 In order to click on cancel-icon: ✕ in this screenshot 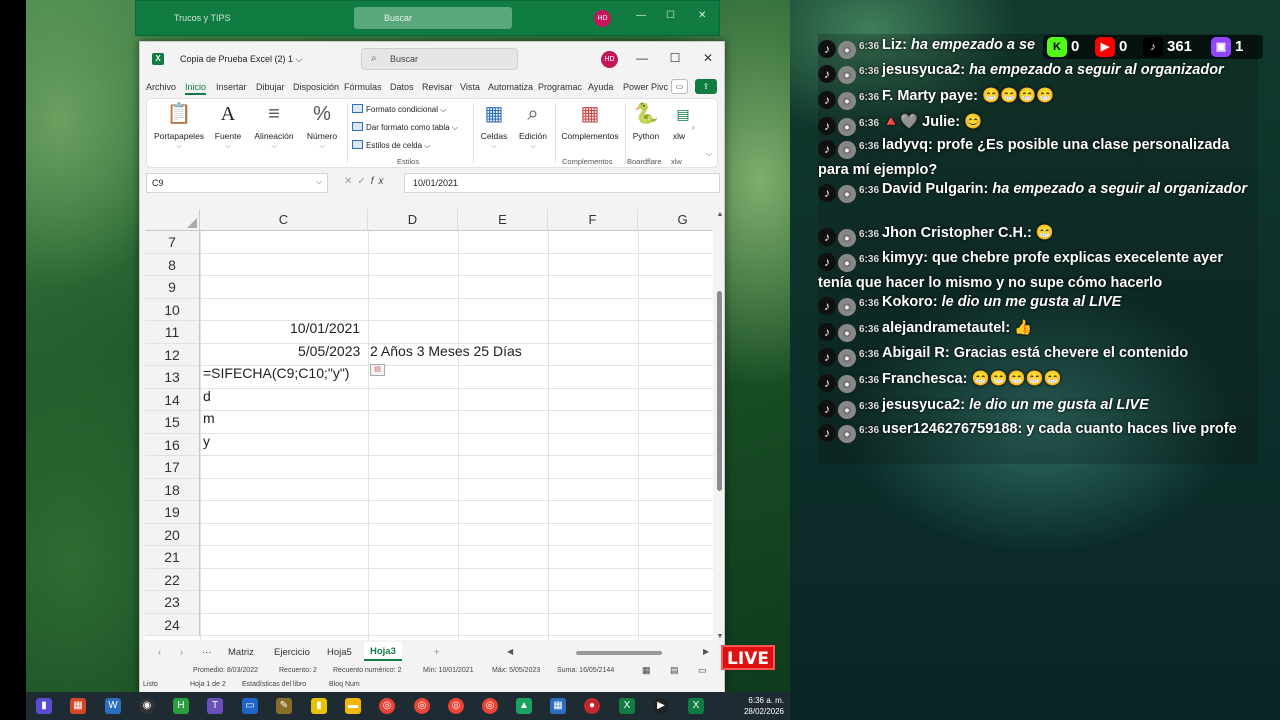, I will do `click(350, 181)`.